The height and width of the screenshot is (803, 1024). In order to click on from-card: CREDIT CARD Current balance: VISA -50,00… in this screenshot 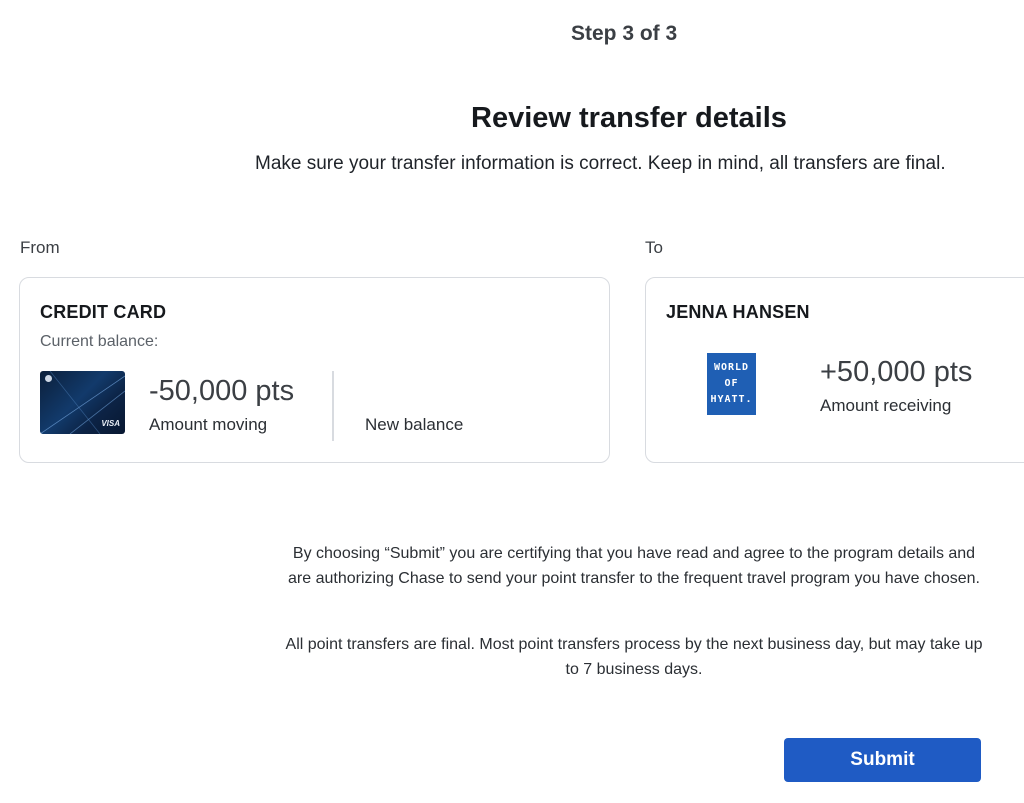, I will do `click(314, 370)`.